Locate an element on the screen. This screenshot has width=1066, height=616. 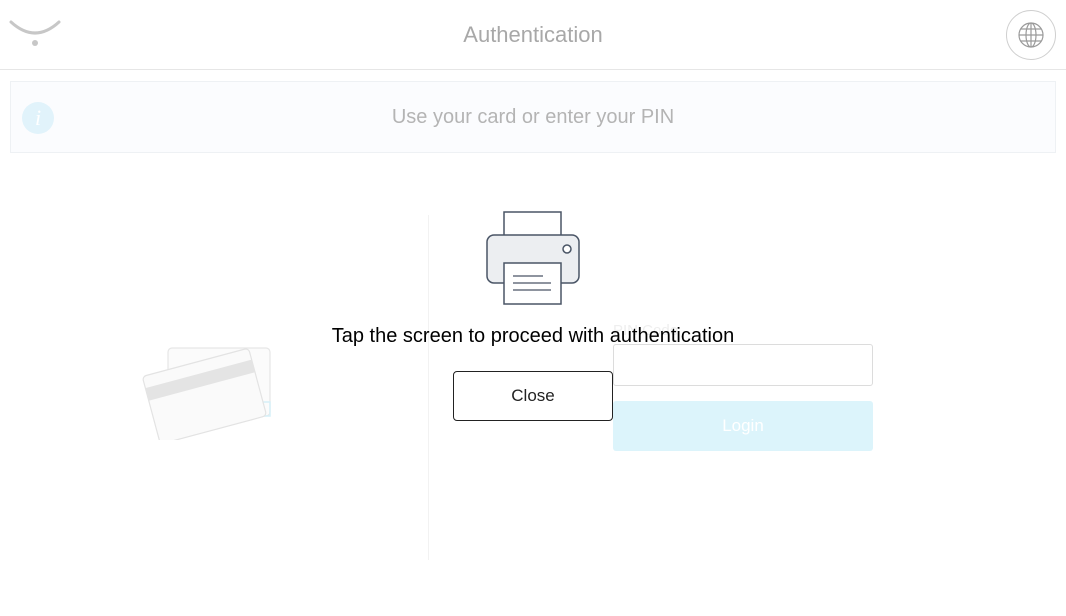
language-button is located at coordinates (1031, 35).